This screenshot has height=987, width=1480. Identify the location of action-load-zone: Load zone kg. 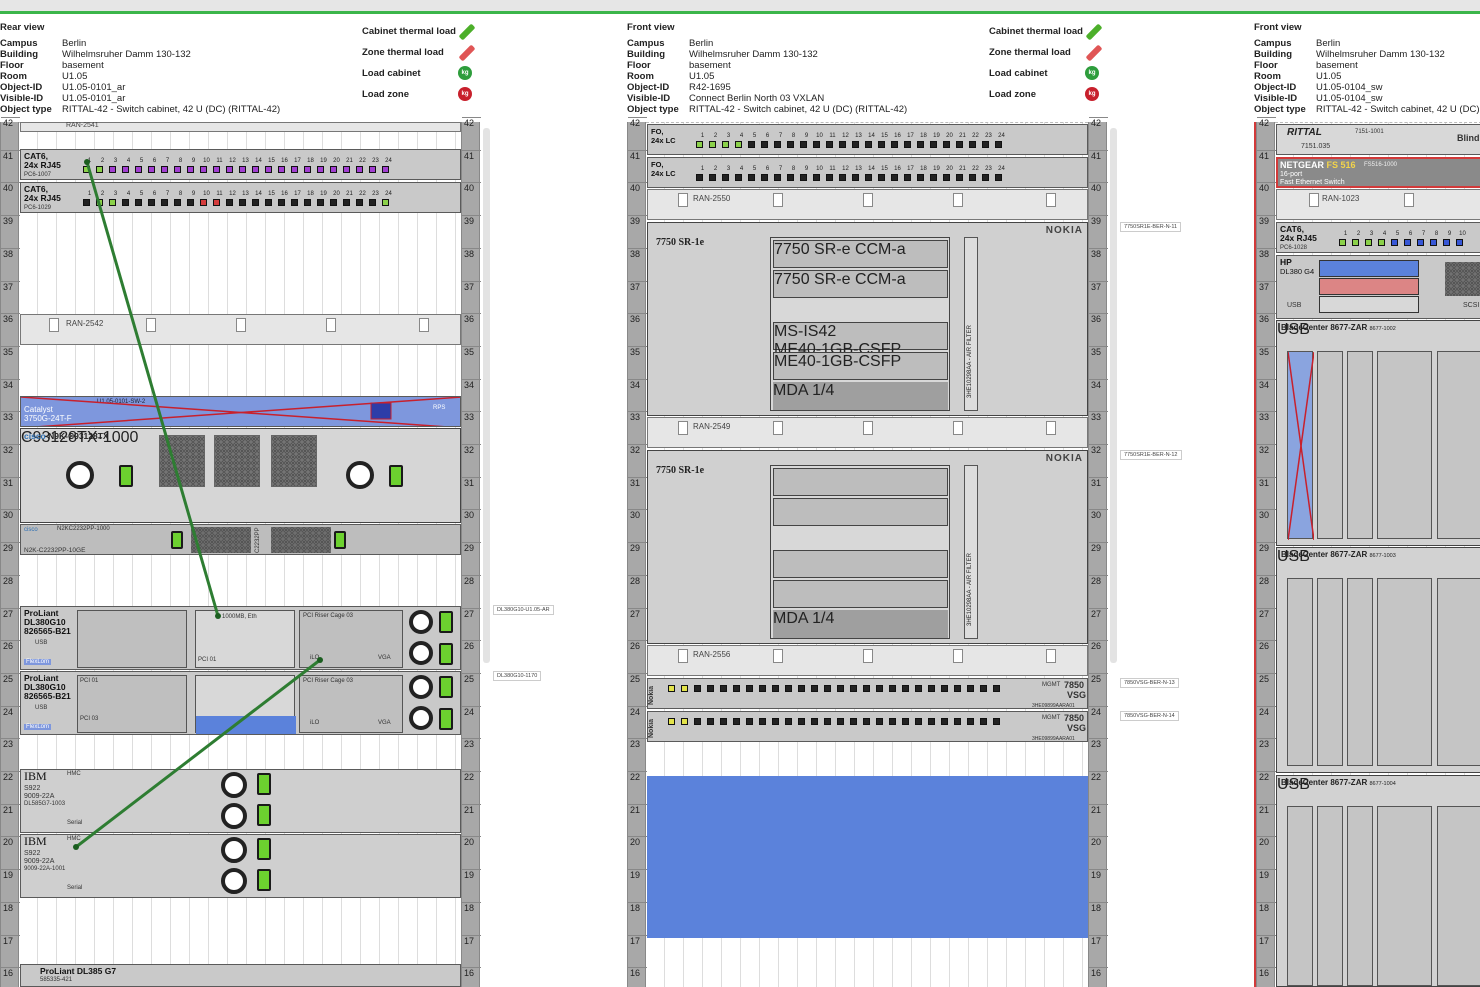
(1044, 93).